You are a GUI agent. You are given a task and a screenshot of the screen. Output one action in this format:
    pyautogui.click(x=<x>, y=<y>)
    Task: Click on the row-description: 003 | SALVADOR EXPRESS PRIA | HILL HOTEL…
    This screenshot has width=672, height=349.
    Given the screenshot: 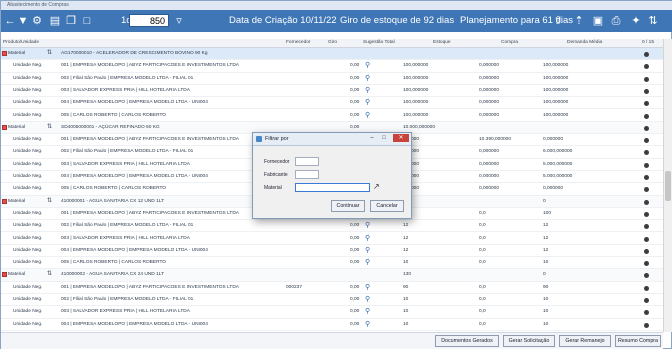 What is the action you would take?
    pyautogui.click(x=125, y=164)
    